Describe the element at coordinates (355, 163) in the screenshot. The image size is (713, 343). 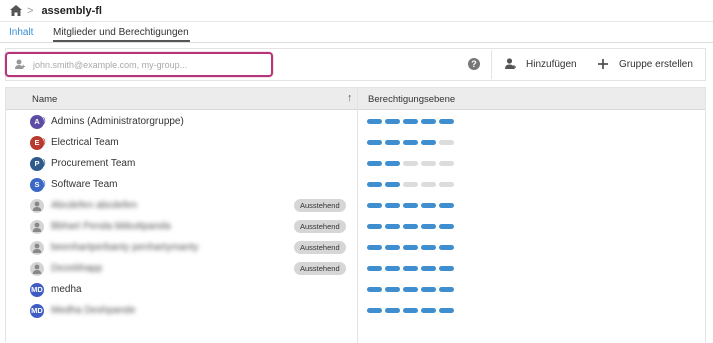
I see `table-row: ) P Procurement Team` at that location.